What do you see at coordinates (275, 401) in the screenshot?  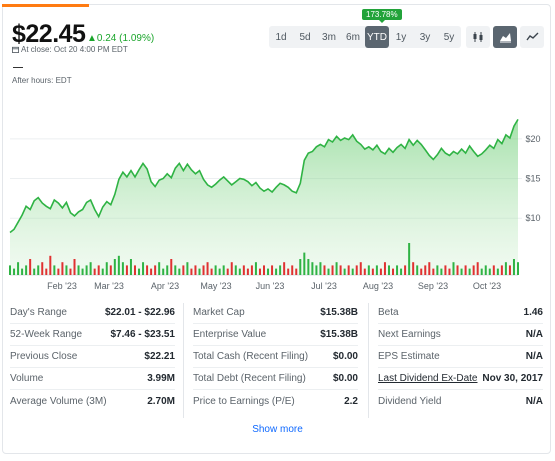 I see `stat-row-pe-ratio: Price to Earnings (P/E) 2.2` at bounding box center [275, 401].